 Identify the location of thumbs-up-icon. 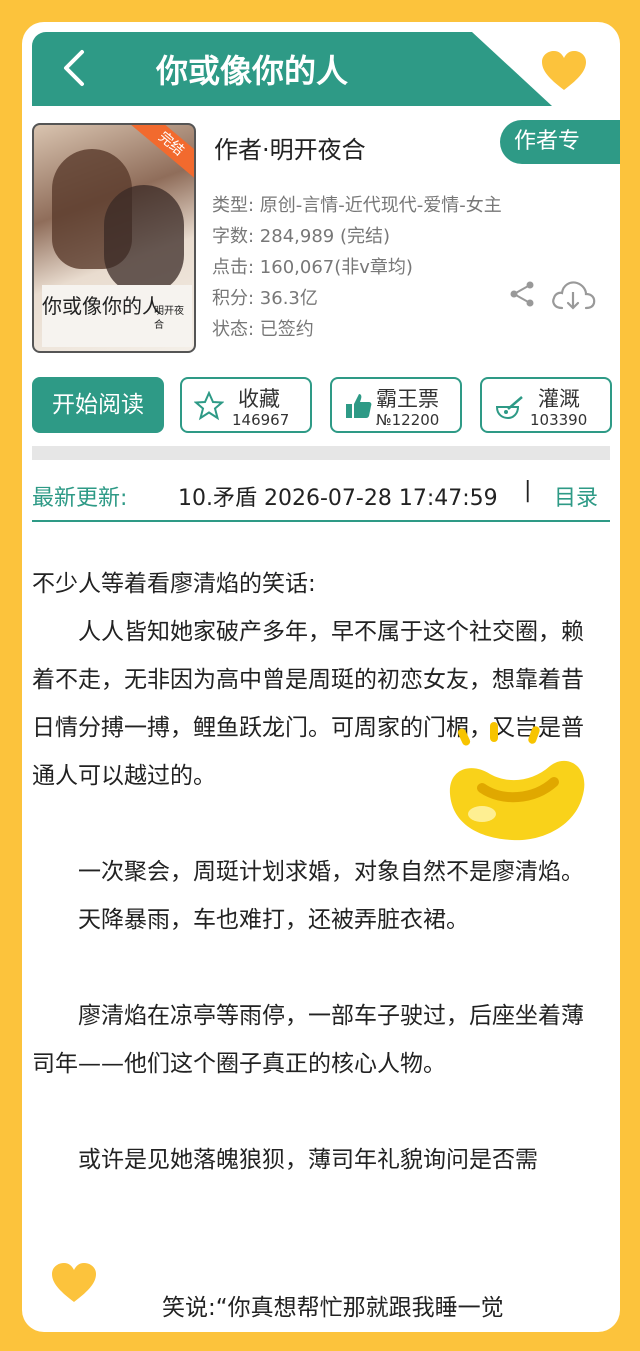
(359, 406).